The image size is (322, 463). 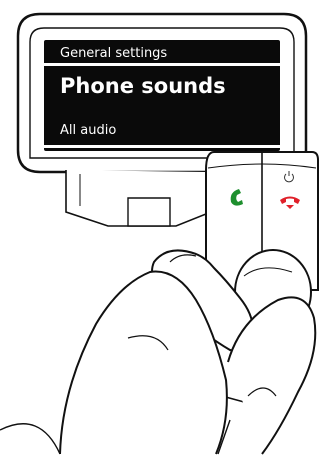 I want to click on header-divider, so click(x=162, y=64).